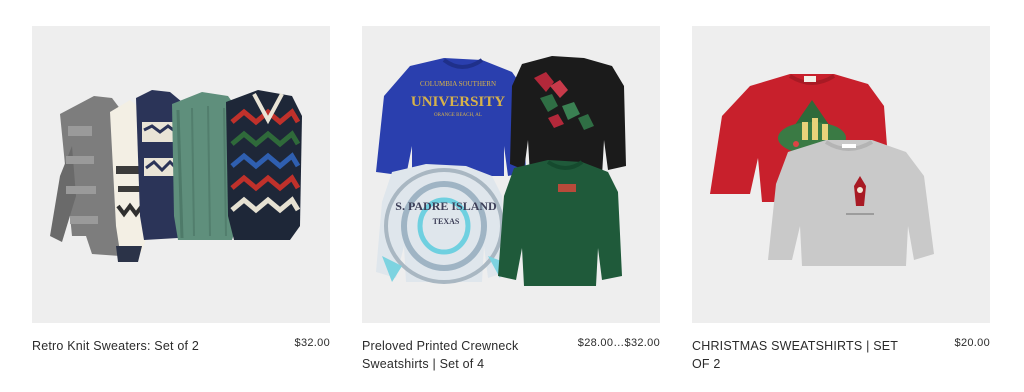 The height and width of the screenshot is (392, 1024). I want to click on product-title: CHRISTMAS SWEATSHIRTS | SET OF 2, so click(797, 355).